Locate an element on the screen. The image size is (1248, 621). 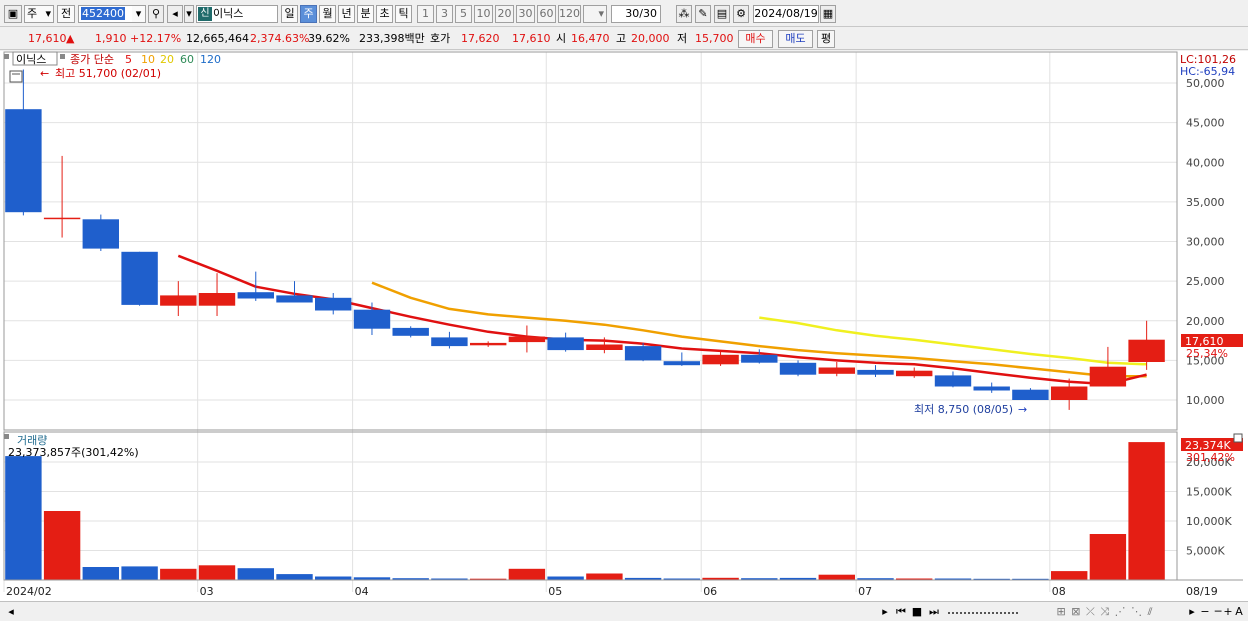
current-volume-pct-label: 301,42% is located at coordinates (1210, 457).